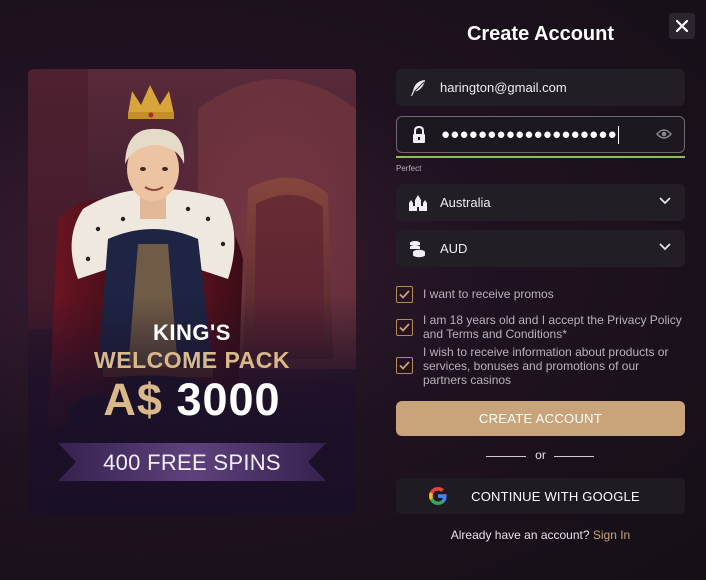  Describe the element at coordinates (574, 456) in the screenshot. I see `divider-line` at that location.